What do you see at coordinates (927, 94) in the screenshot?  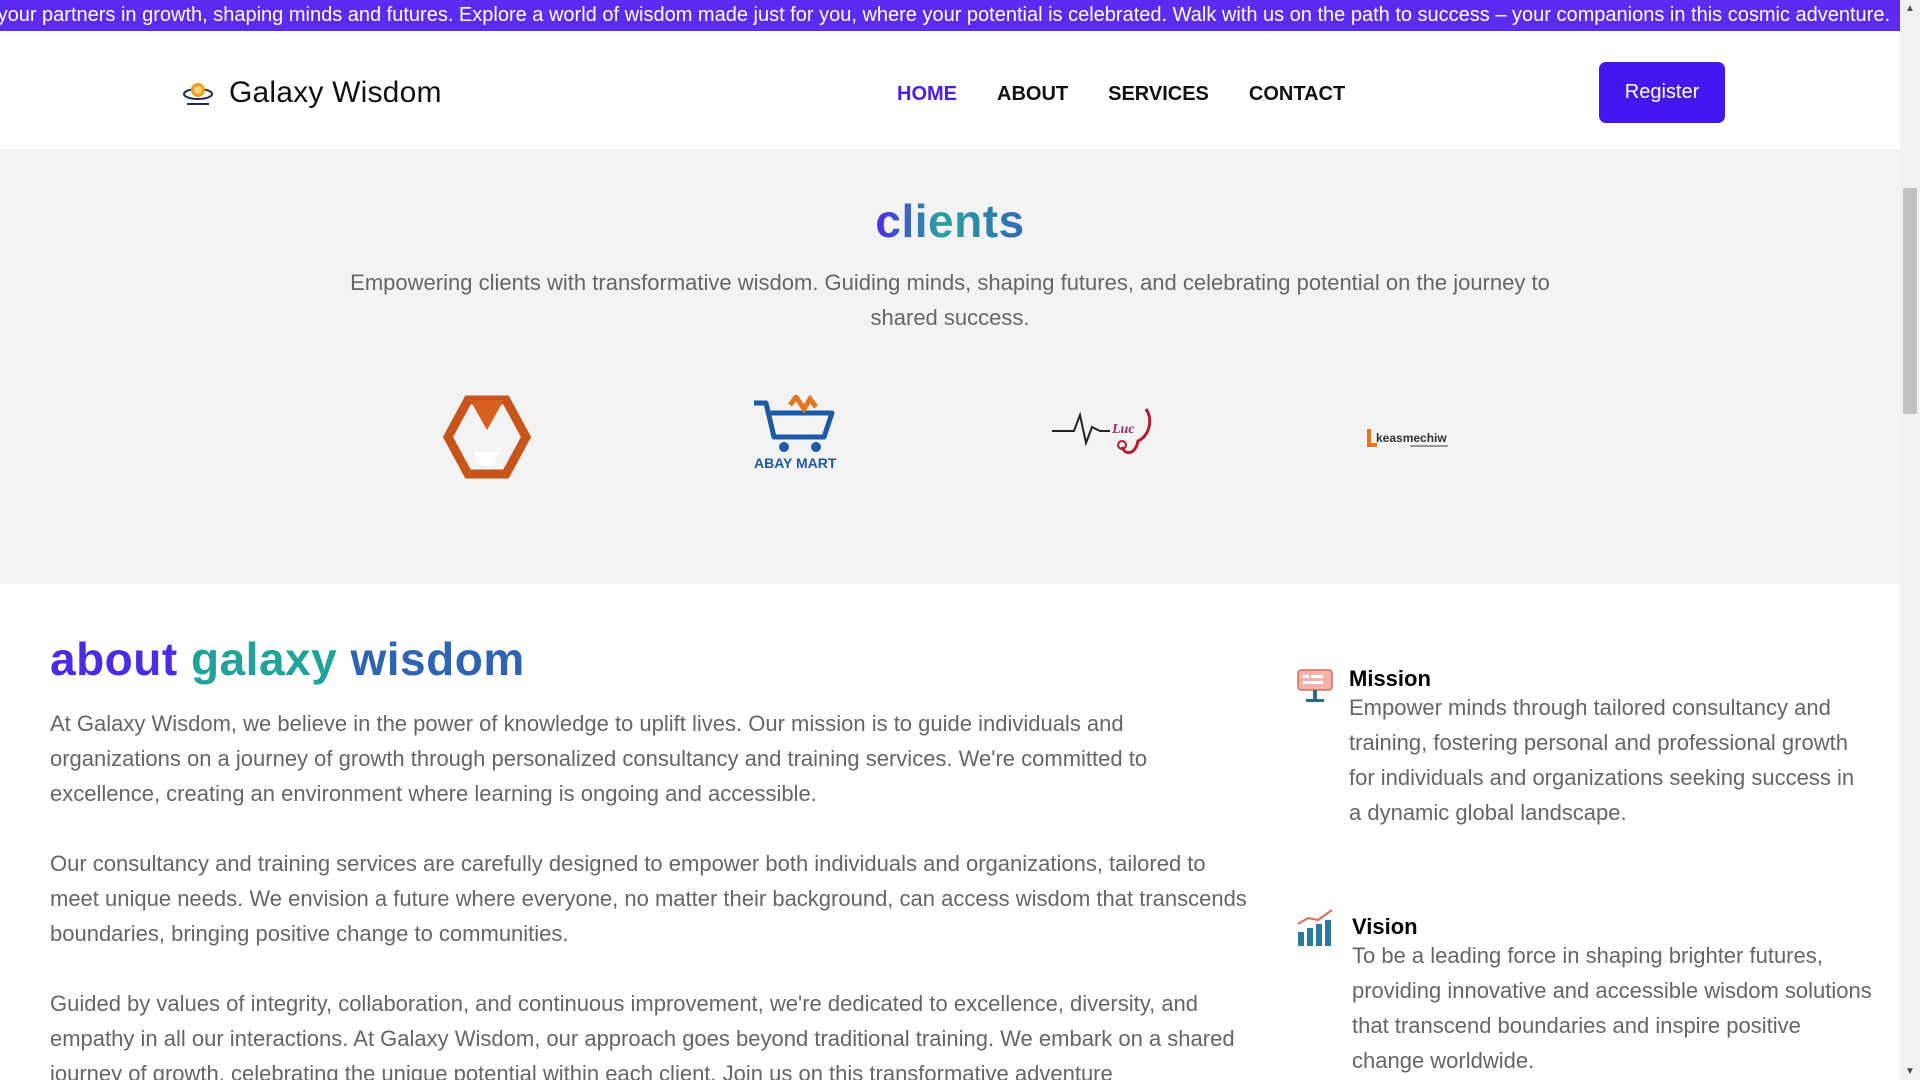 I see `nav-home: HOME` at bounding box center [927, 94].